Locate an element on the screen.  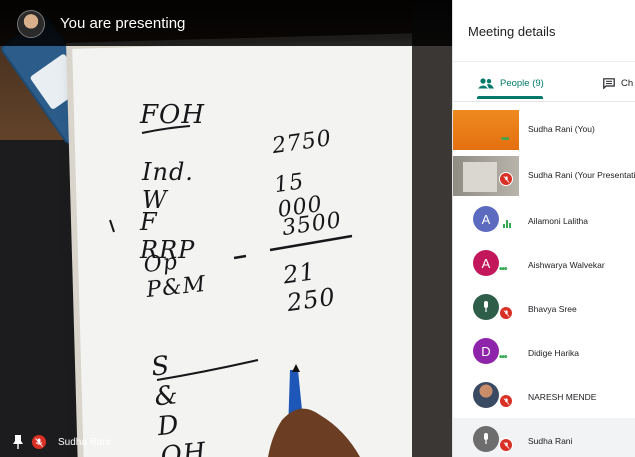
sudha-photo is located at coordinates (486, 439).